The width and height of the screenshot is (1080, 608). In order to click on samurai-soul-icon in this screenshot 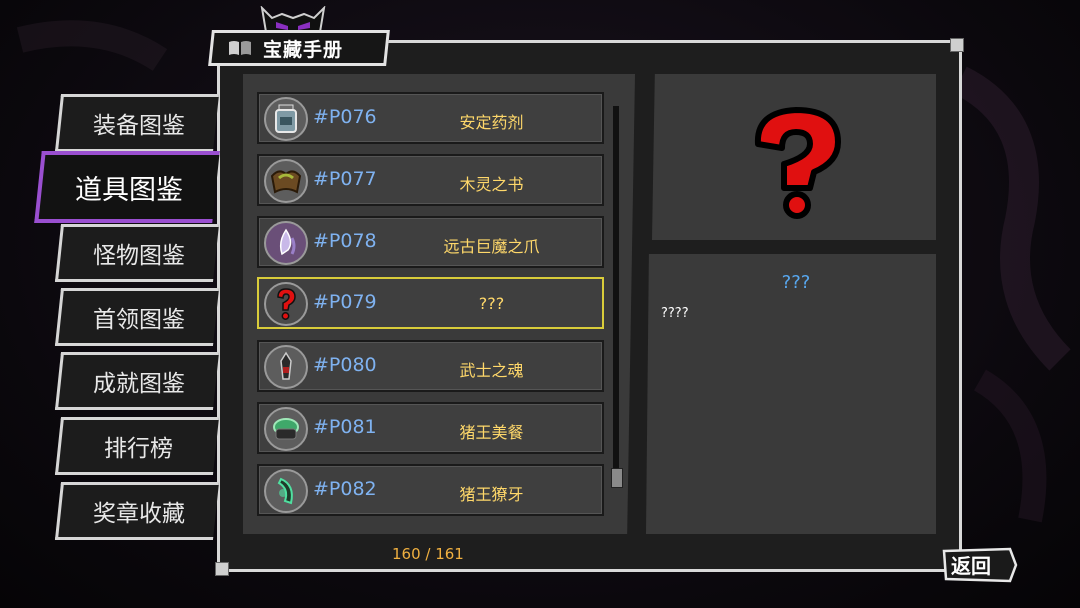, I will do `click(286, 367)`.